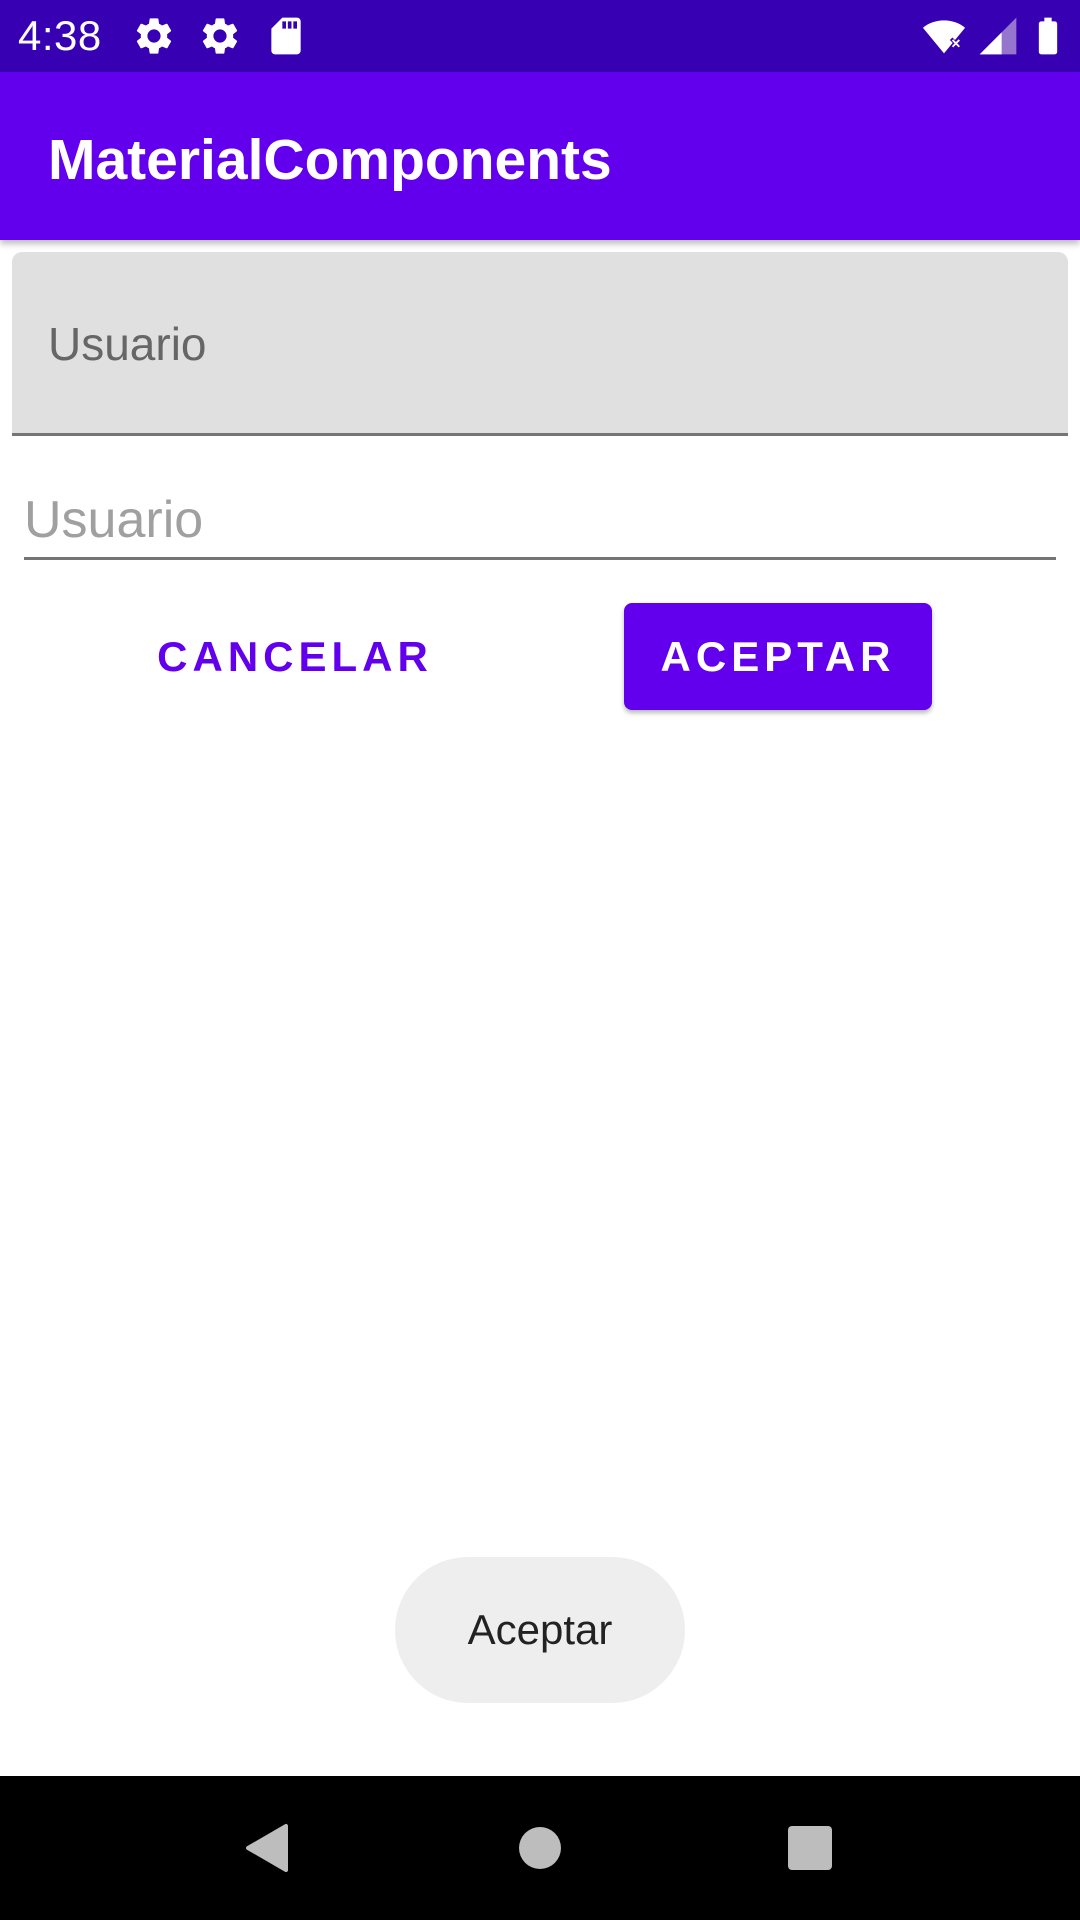 The width and height of the screenshot is (1080, 1920). I want to click on signal-icon, so click(998, 36).